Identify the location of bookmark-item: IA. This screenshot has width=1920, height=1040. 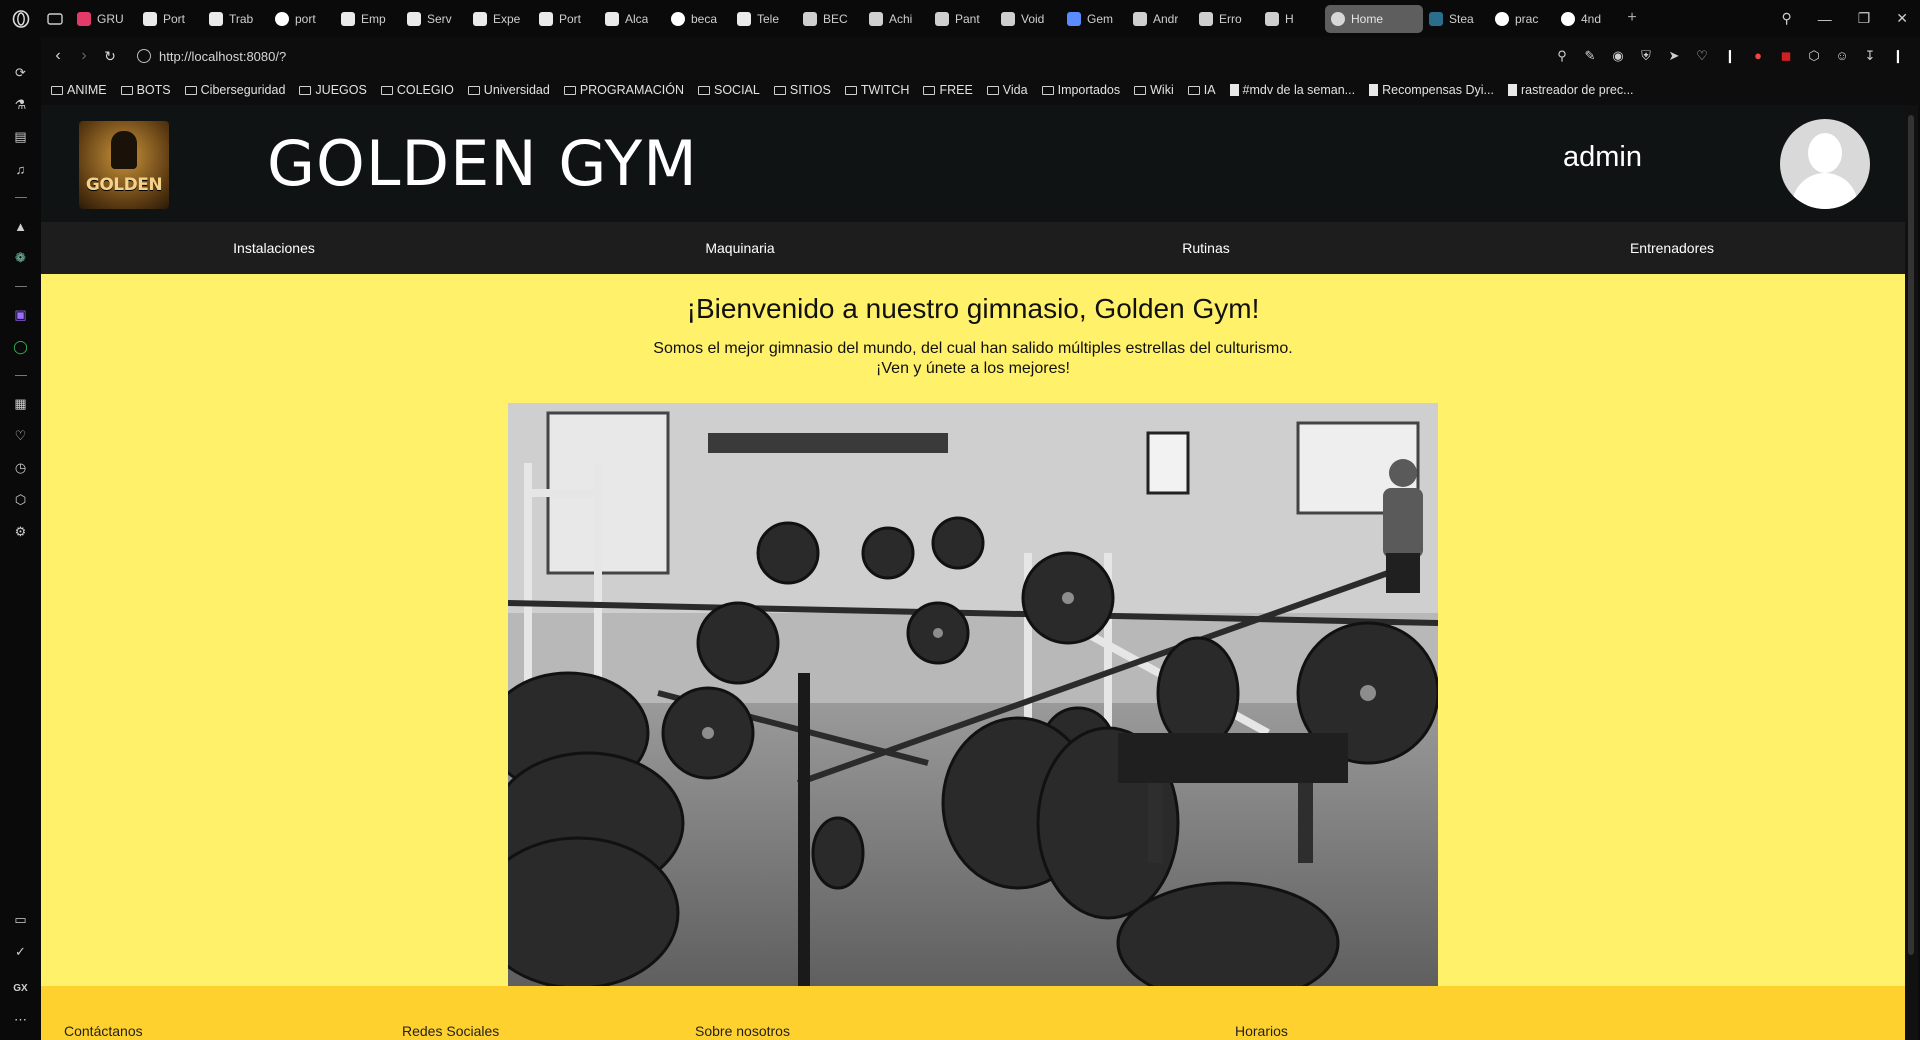
(1201, 90).